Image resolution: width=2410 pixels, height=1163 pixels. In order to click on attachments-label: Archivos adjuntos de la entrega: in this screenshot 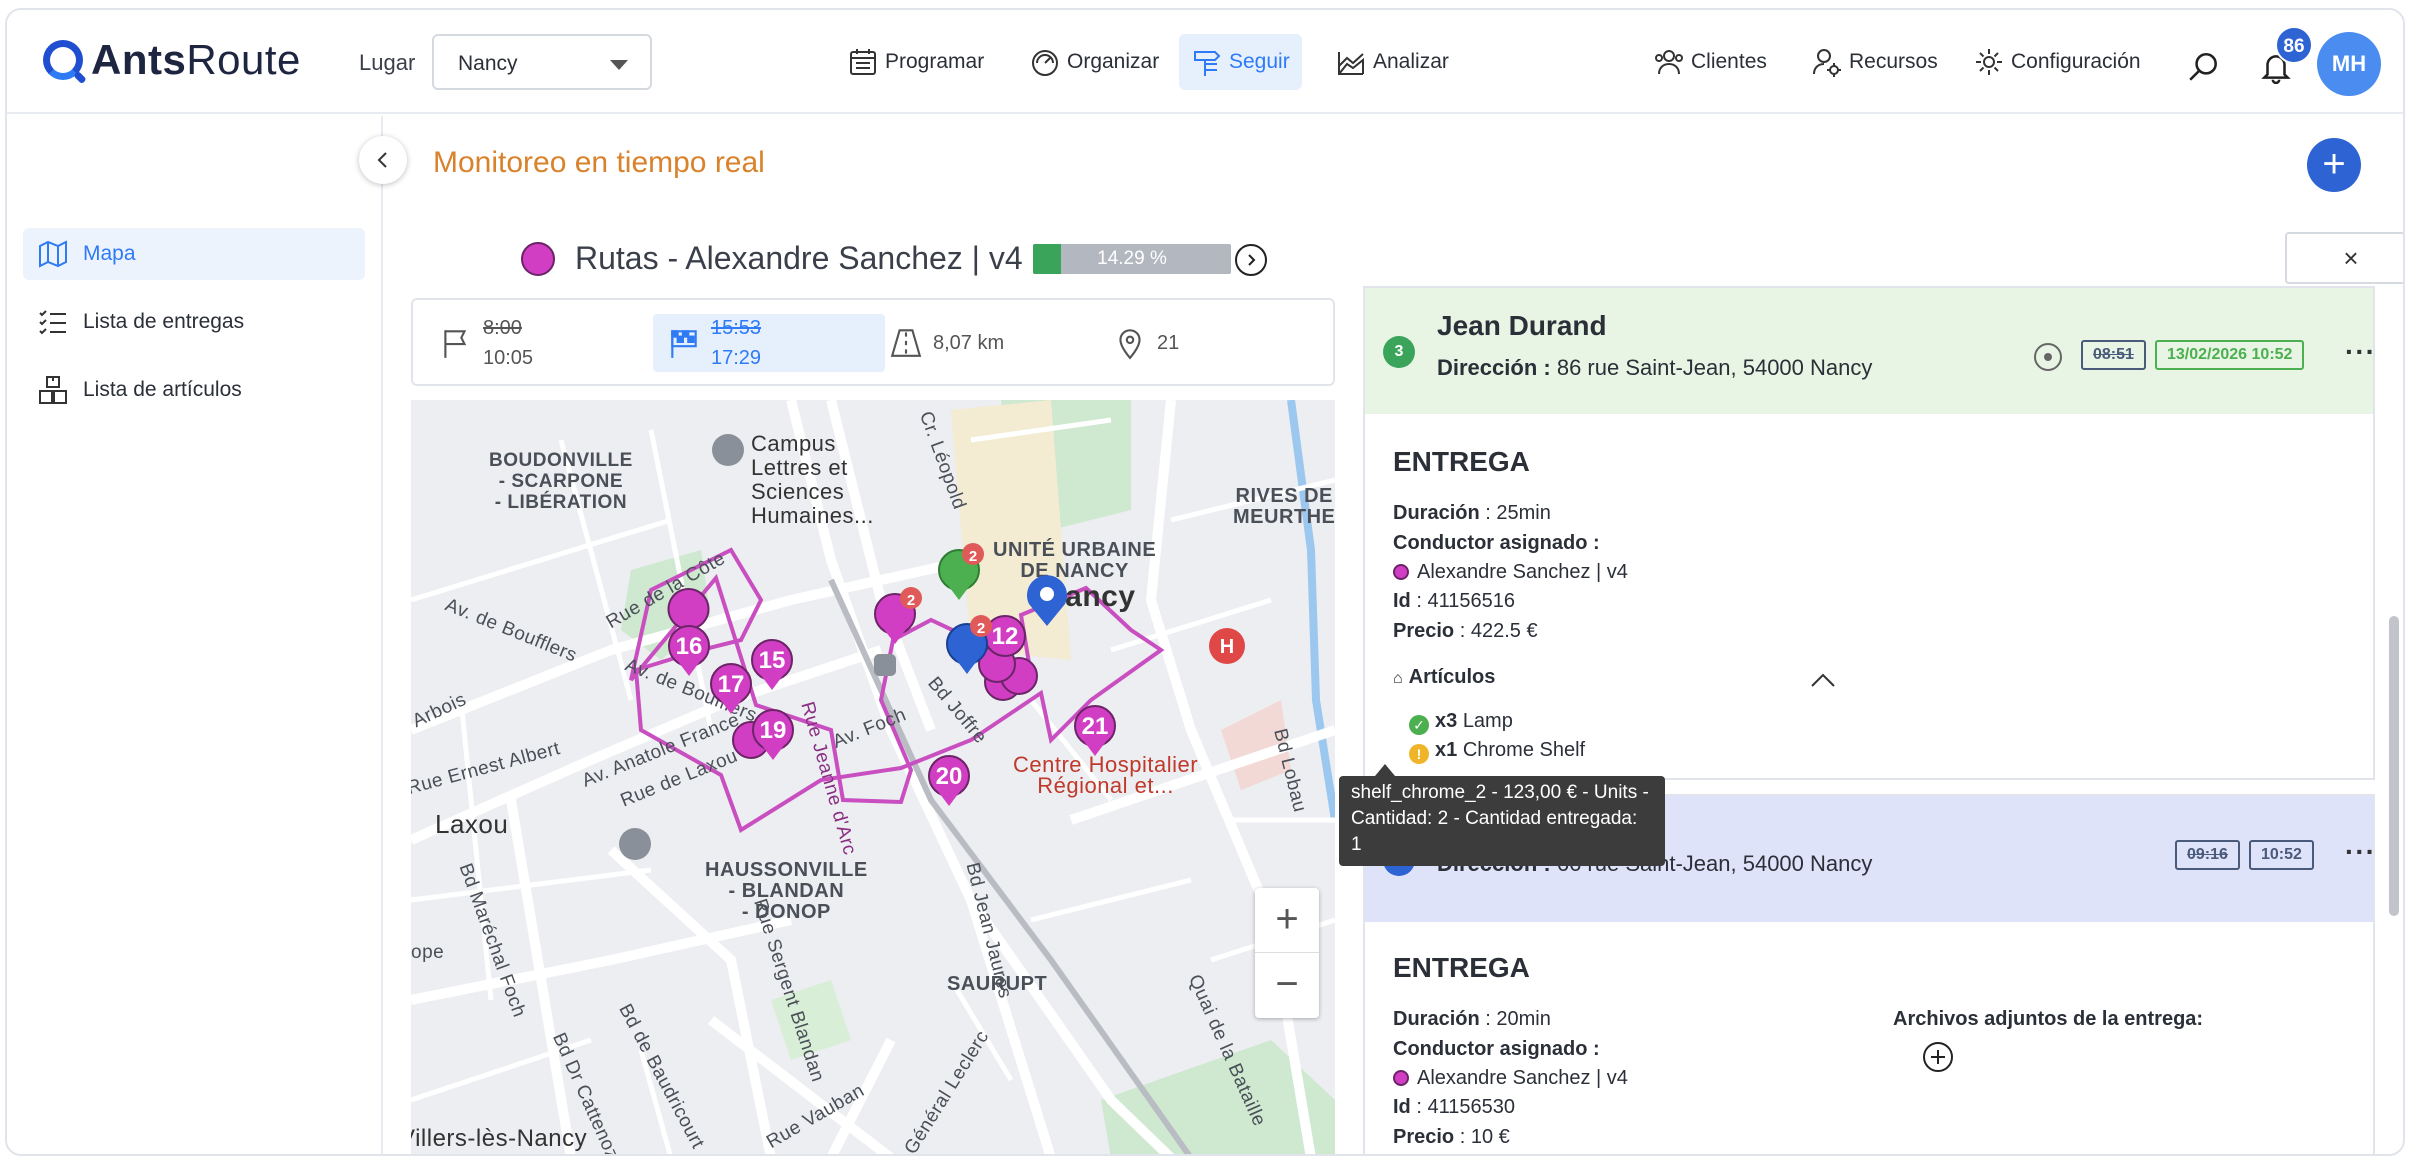, I will do `click(2048, 1019)`.